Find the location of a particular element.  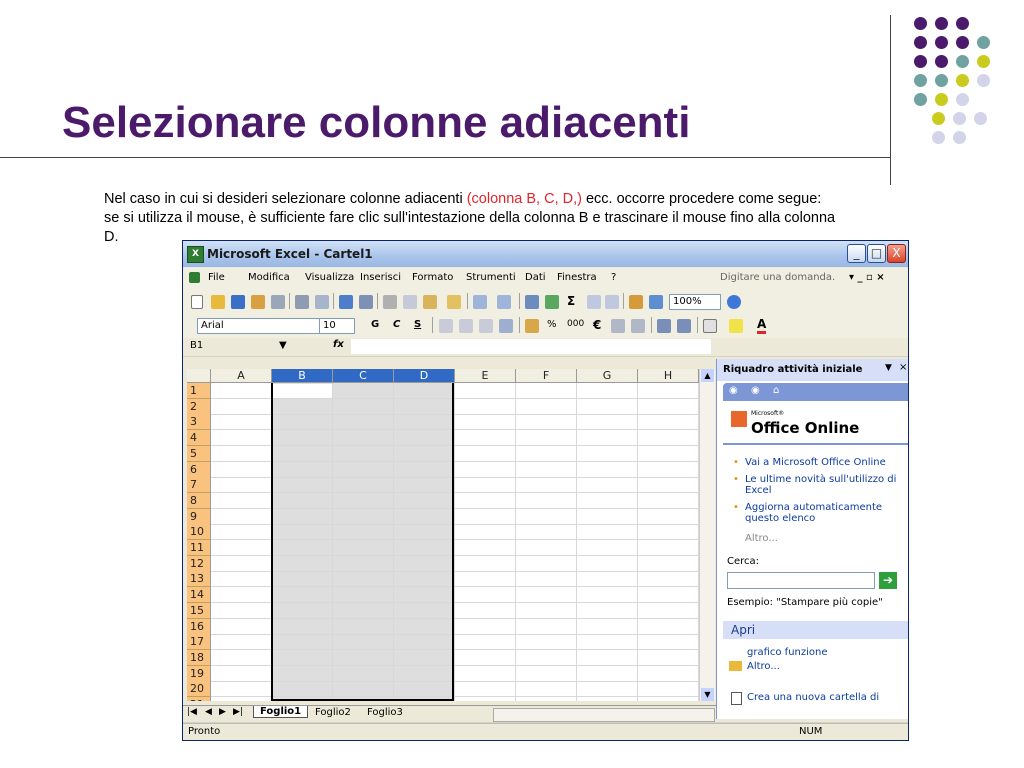

sort-ascending-icon is located at coordinates (594, 302).